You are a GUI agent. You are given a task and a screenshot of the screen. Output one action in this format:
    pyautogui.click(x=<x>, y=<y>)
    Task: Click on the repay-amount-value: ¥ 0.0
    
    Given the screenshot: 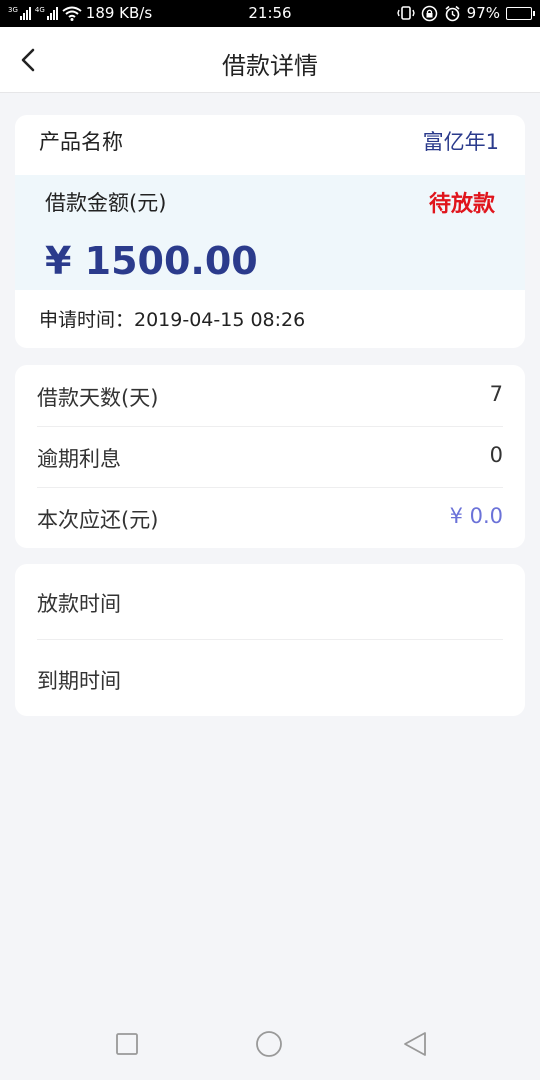 What is the action you would take?
    pyautogui.click(x=476, y=516)
    